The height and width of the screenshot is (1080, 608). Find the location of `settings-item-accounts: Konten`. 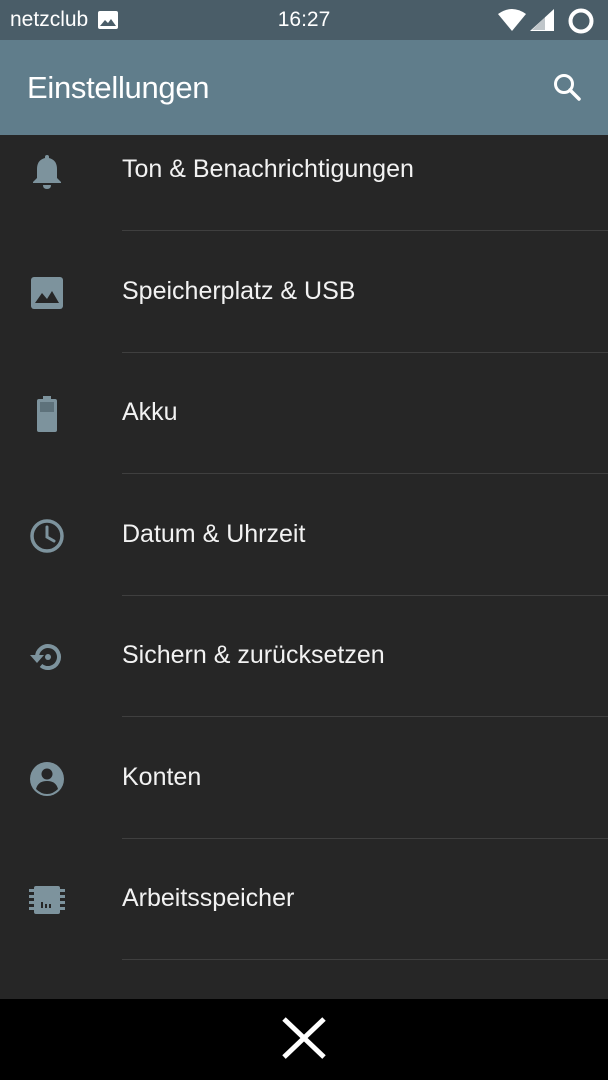

settings-item-accounts: Konten is located at coordinates (304, 778).